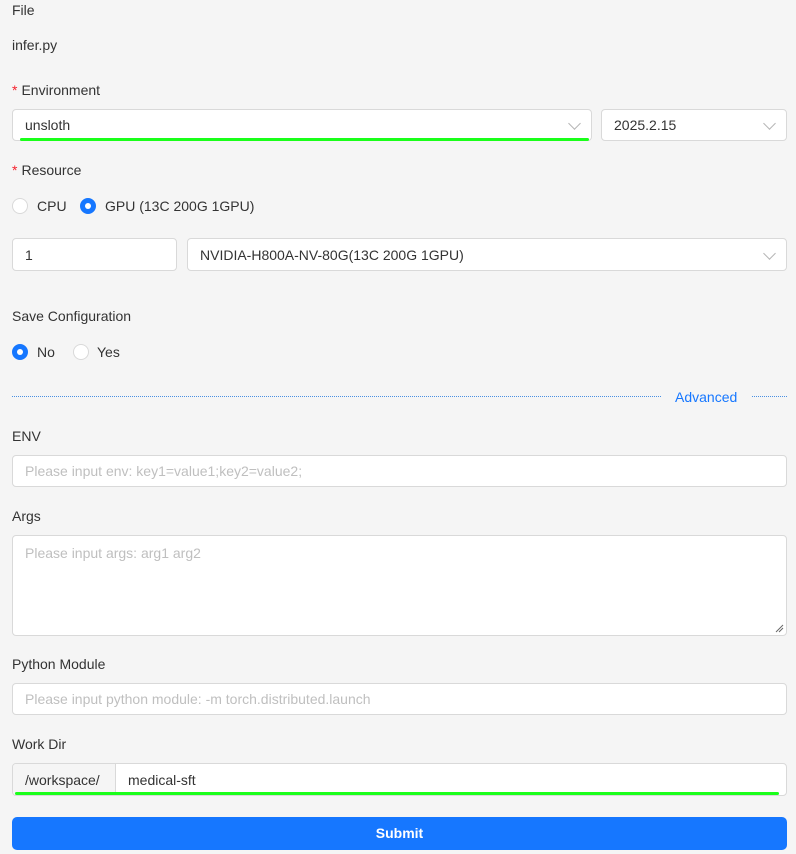 The image size is (796, 854). I want to click on advanced-toggle: Advanced, so click(706, 397).